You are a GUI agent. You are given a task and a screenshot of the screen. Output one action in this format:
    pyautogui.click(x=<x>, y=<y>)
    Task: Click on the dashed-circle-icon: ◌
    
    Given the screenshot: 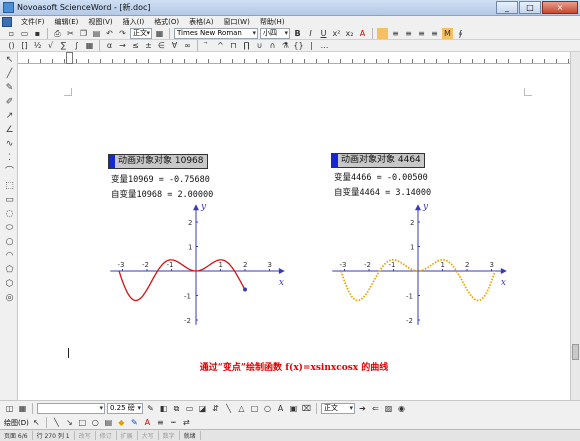 What is the action you would take?
    pyautogui.click(x=9, y=214)
    